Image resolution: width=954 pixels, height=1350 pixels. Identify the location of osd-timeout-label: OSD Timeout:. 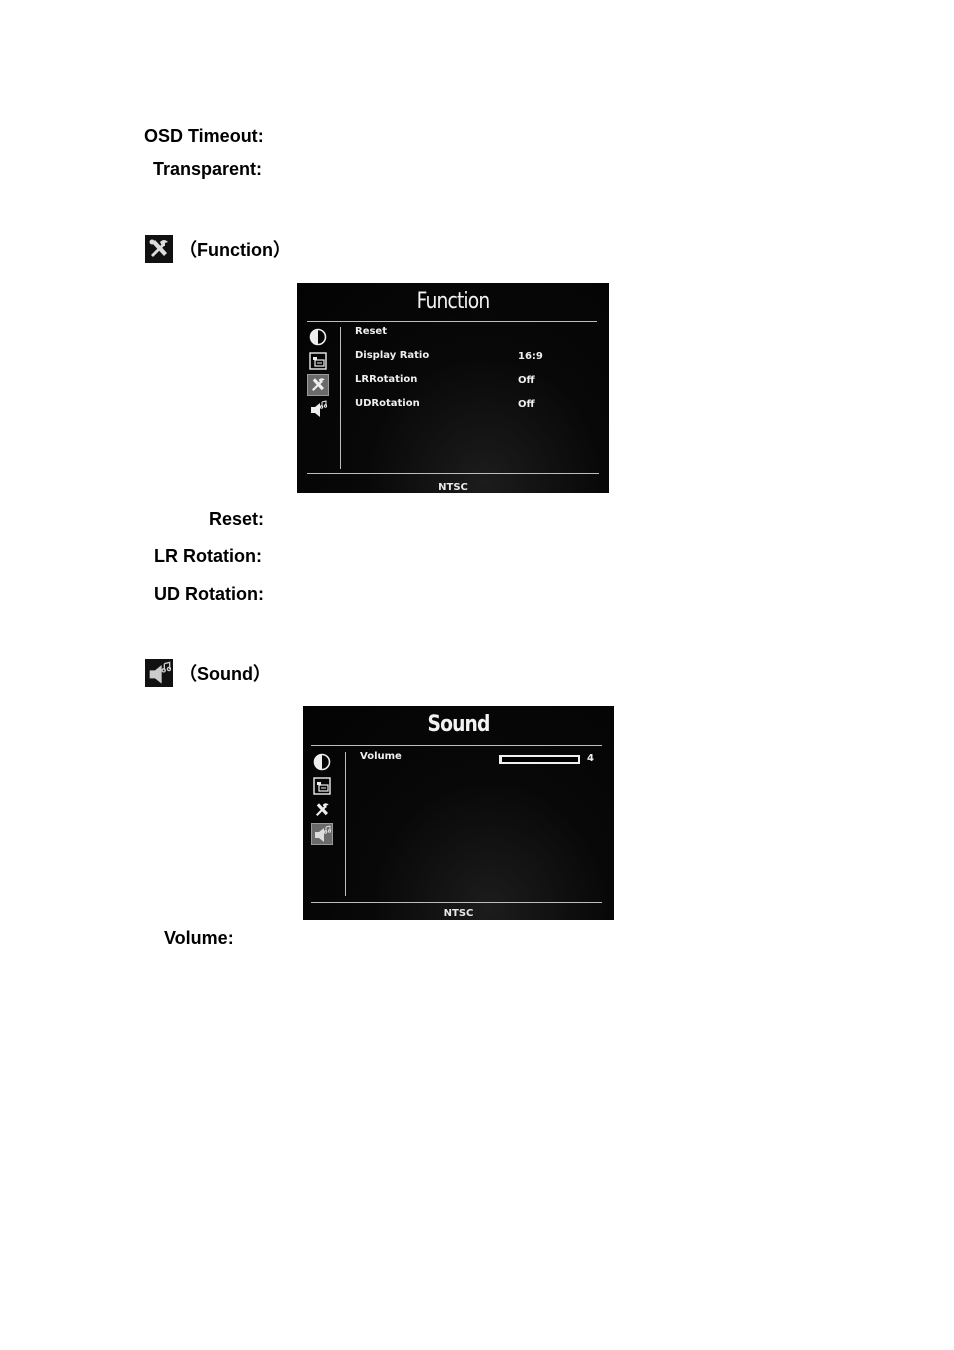
(204, 136).